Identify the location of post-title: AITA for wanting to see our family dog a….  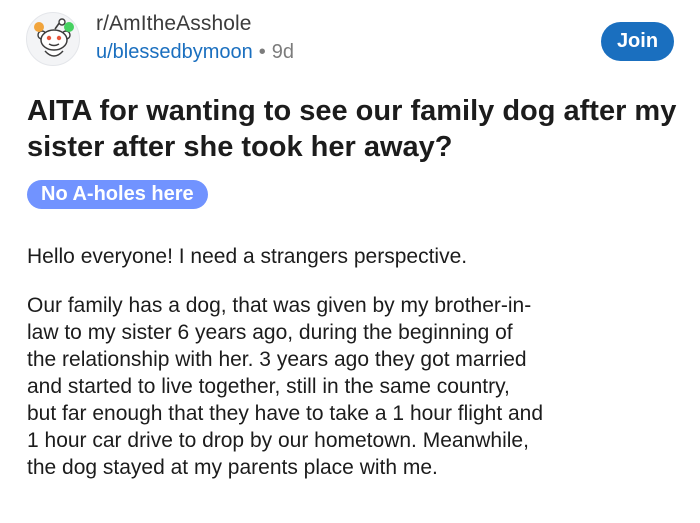
(357, 129).